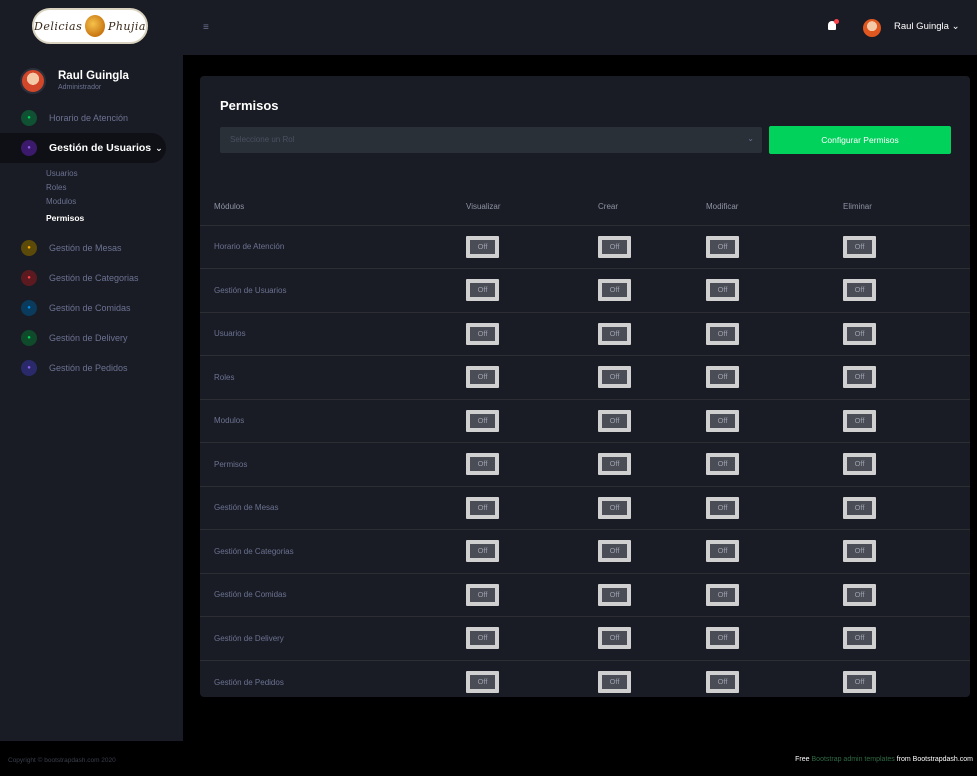 Image resolution: width=977 pixels, height=776 pixels. Describe the element at coordinates (114, 188) in the screenshot. I see `submenu-item-roles: Roles` at that location.